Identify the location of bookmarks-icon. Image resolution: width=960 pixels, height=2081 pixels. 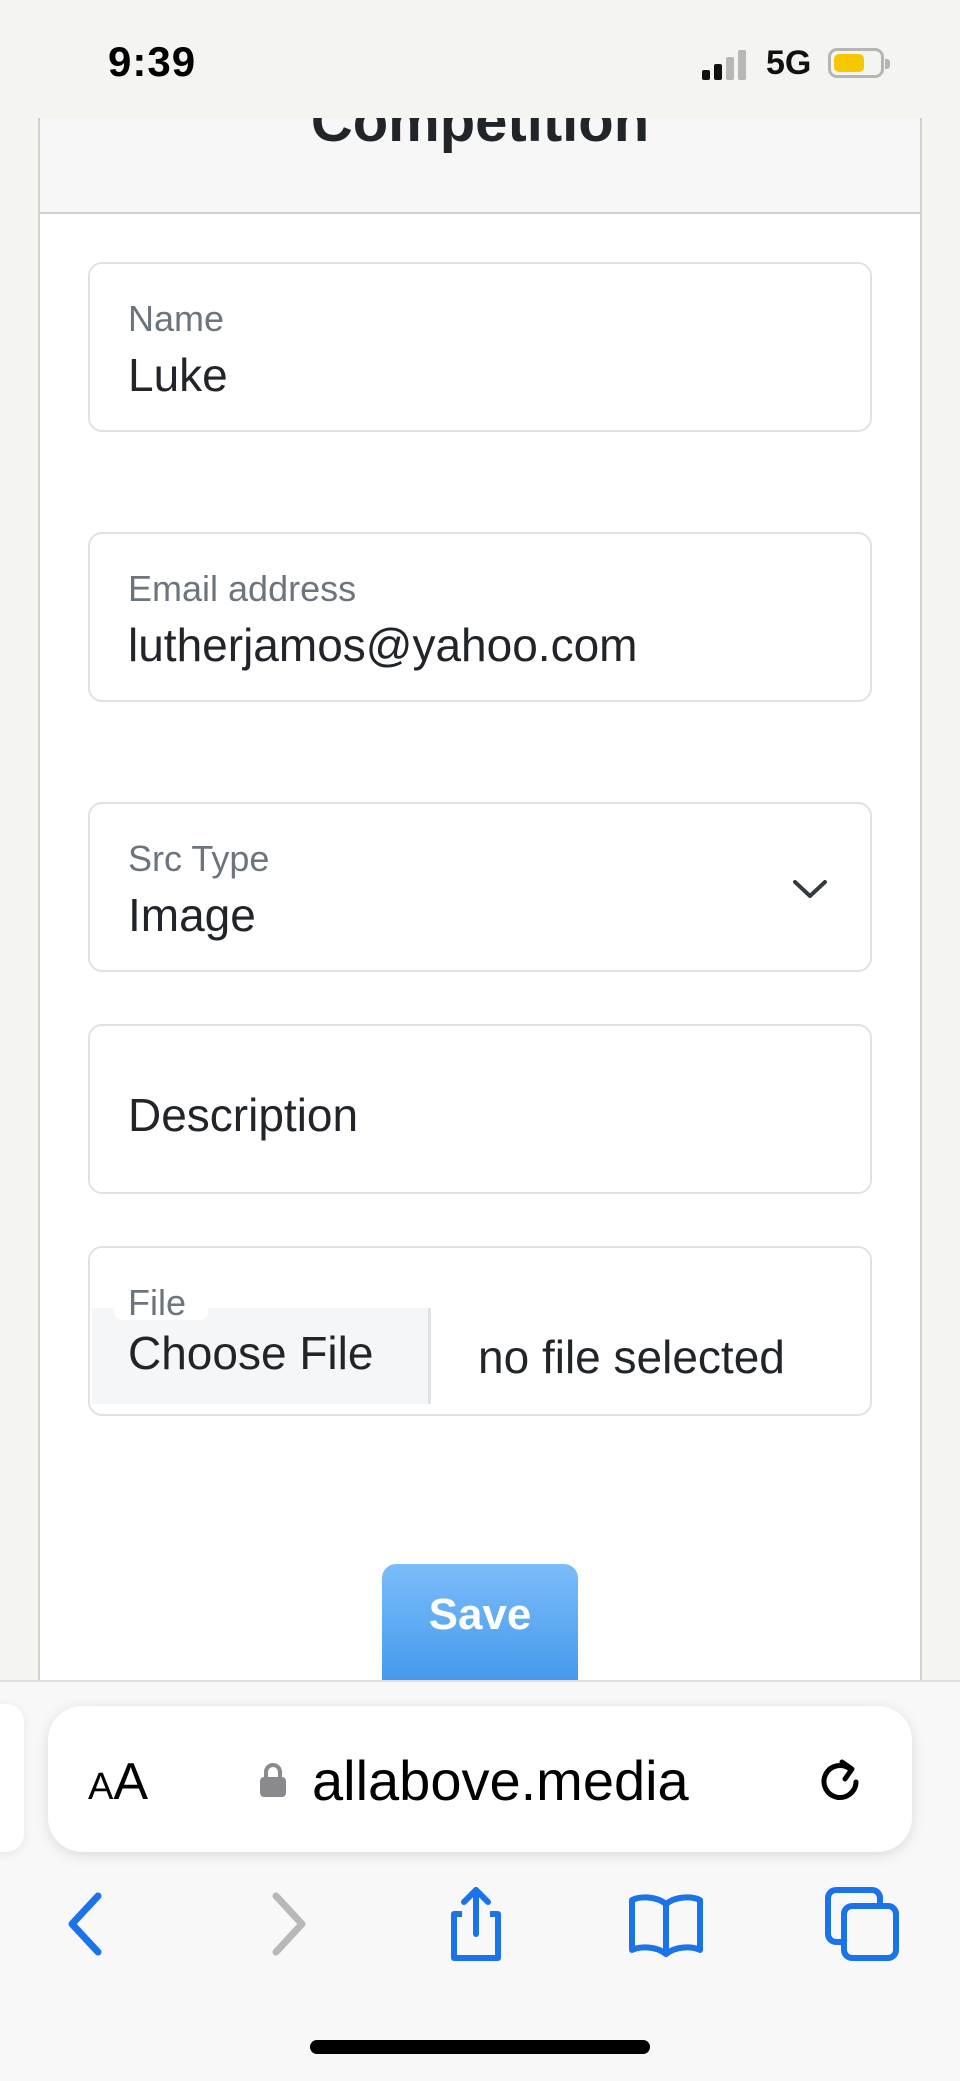
(666, 1924).